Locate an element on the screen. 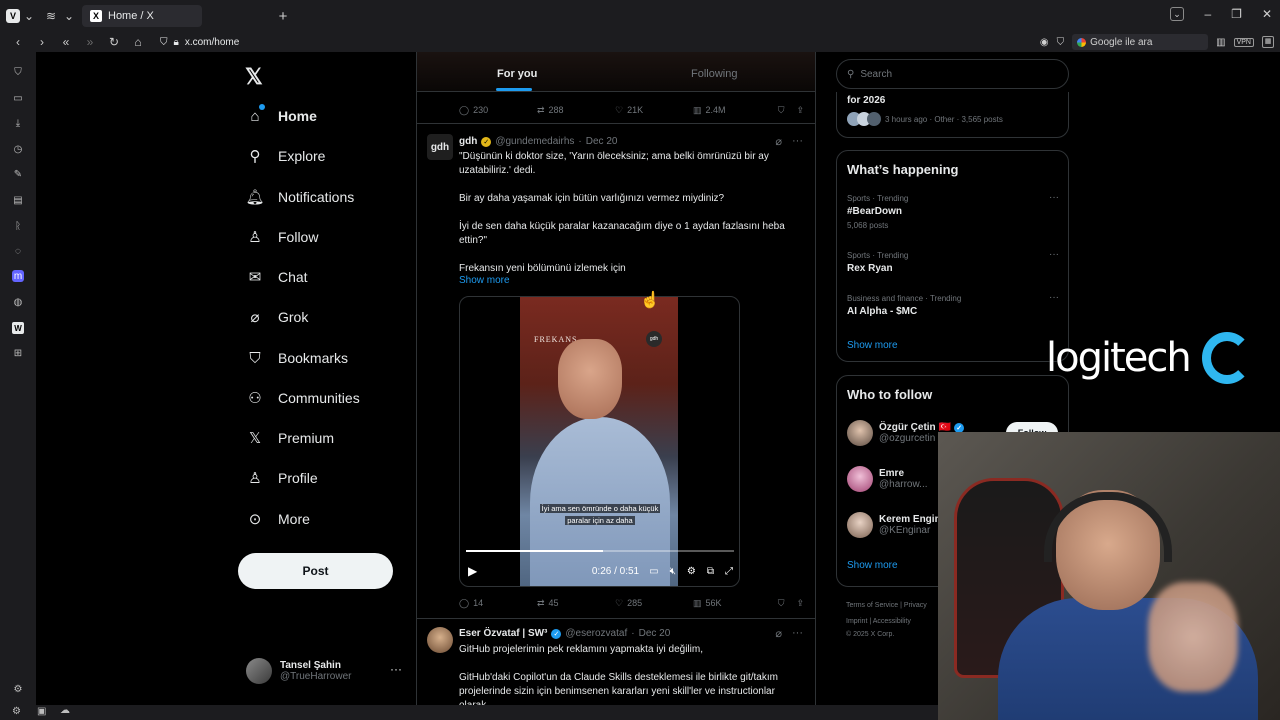 Image resolution: width=1280 pixels, height=720 pixels. nav-profile: ♙ Profile is located at coordinates (281, 478).